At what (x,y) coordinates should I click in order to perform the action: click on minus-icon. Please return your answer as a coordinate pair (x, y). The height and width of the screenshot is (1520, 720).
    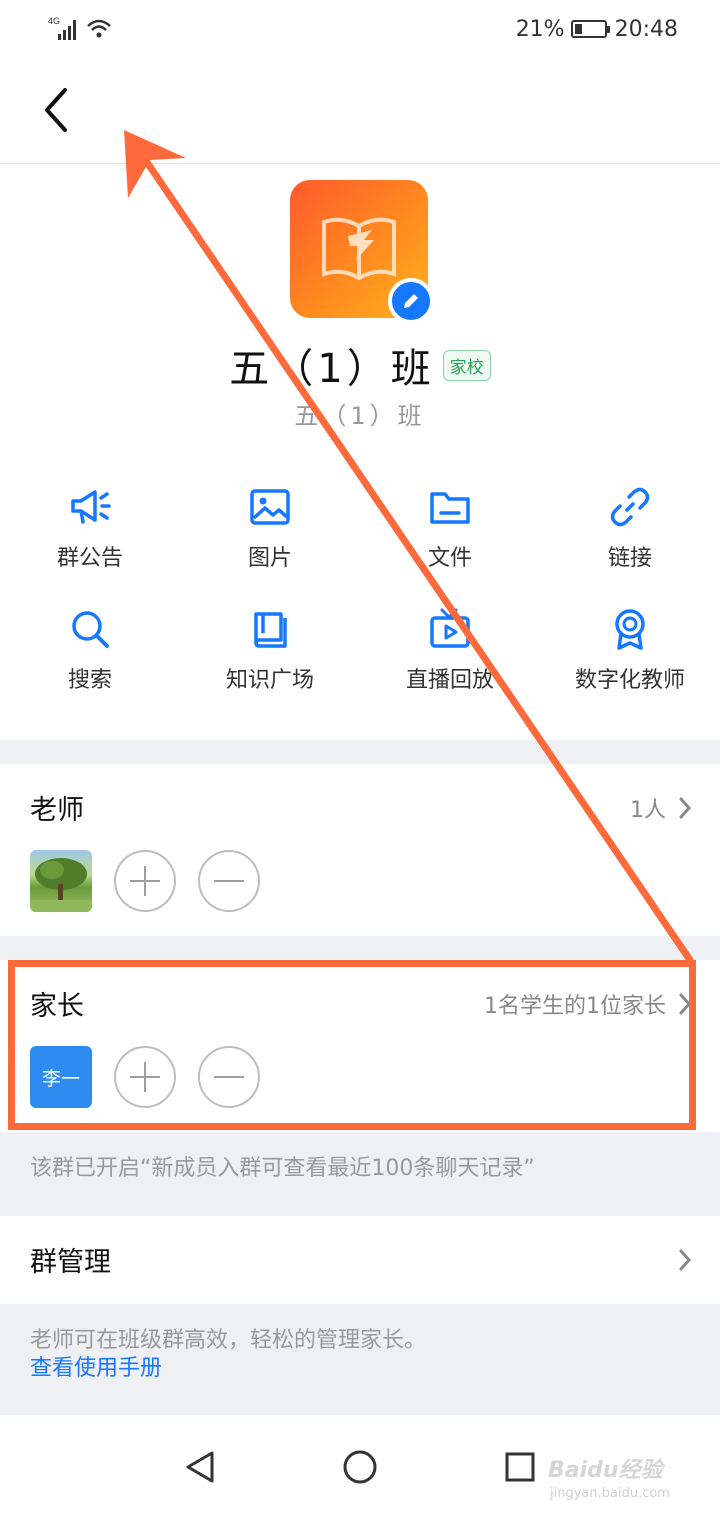
    Looking at the image, I should click on (229, 881).